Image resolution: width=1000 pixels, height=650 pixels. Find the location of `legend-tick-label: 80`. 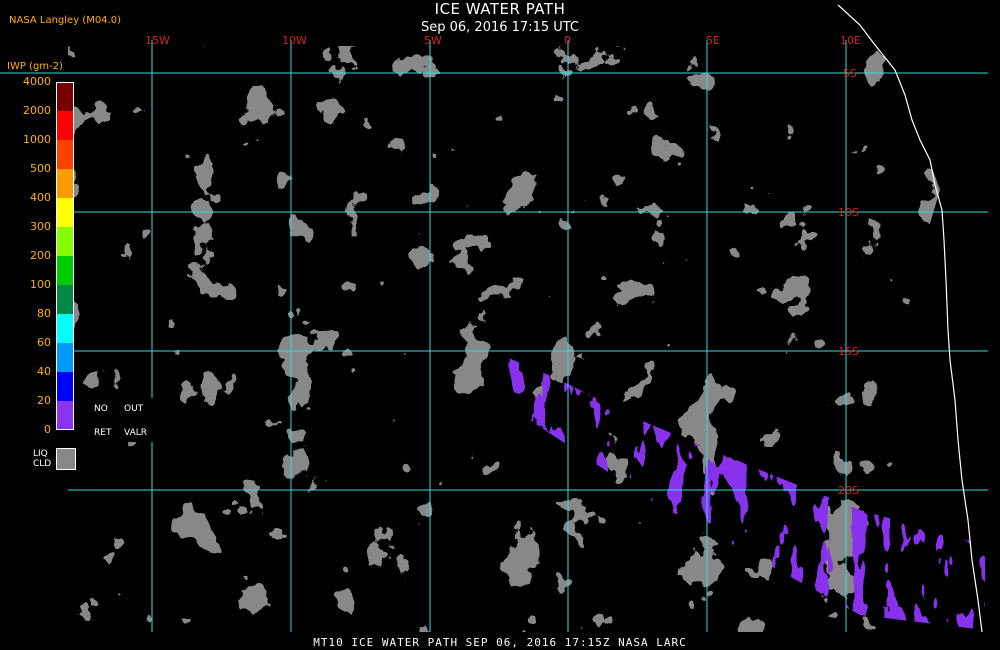

legend-tick-label: 80 is located at coordinates (44, 313).